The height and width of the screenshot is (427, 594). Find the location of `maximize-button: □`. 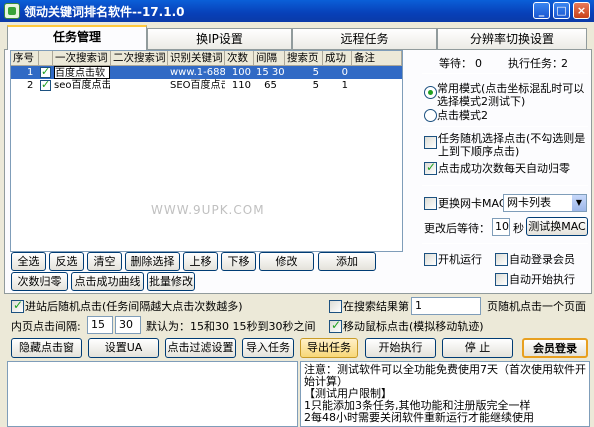

maximize-button: □ is located at coordinates (561, 10).